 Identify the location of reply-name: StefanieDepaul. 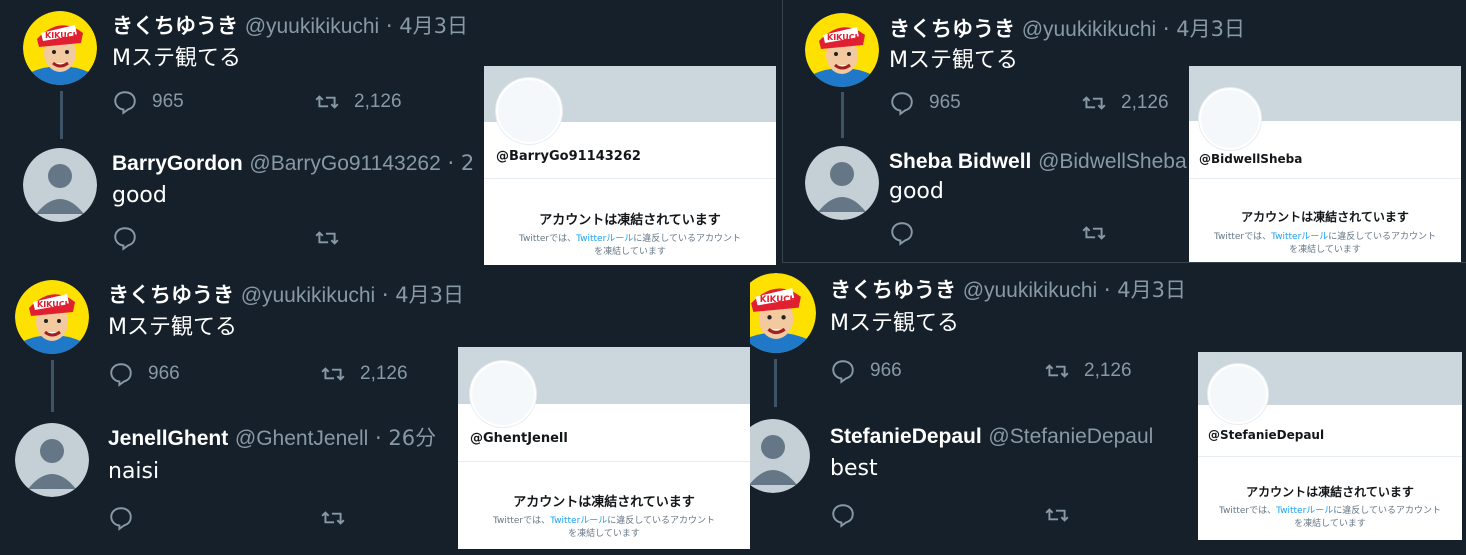
(906, 436).